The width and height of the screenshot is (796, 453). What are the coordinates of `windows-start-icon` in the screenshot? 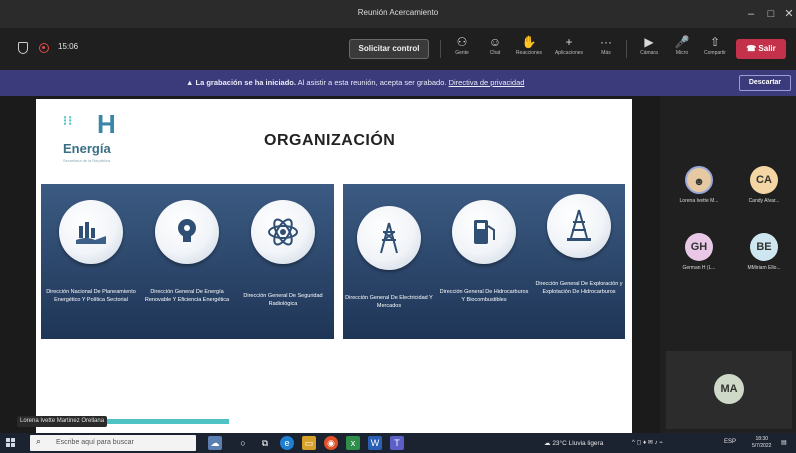 It's located at (11, 443).